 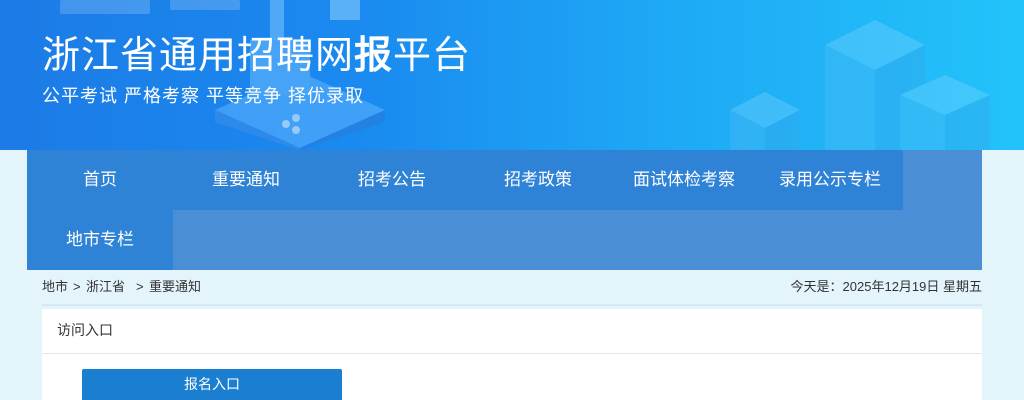 What do you see at coordinates (85, 330) in the screenshot?
I see `panel-title: 访问入口` at bounding box center [85, 330].